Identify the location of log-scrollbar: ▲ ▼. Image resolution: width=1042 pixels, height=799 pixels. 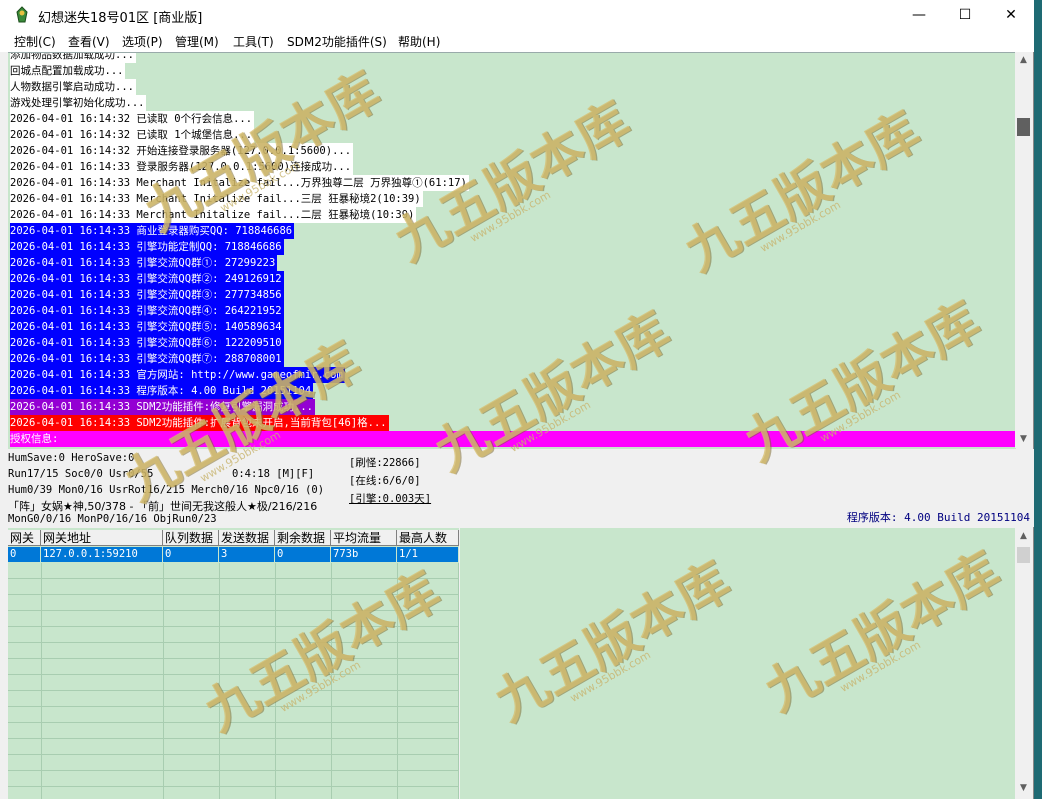
(1023, 250).